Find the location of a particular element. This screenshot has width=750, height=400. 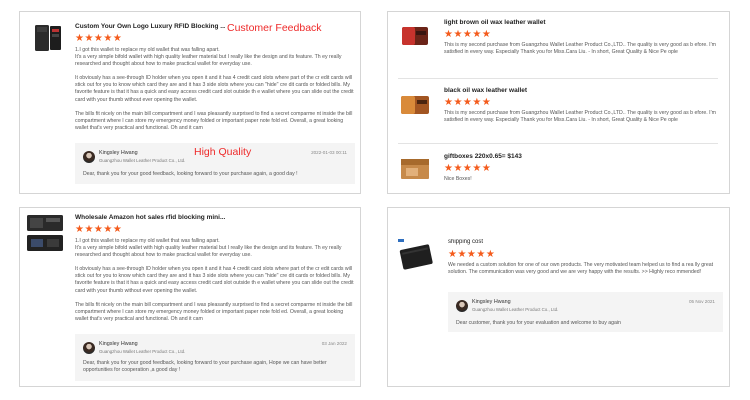

high-quality-label: High Quality is located at coordinates (223, 152).